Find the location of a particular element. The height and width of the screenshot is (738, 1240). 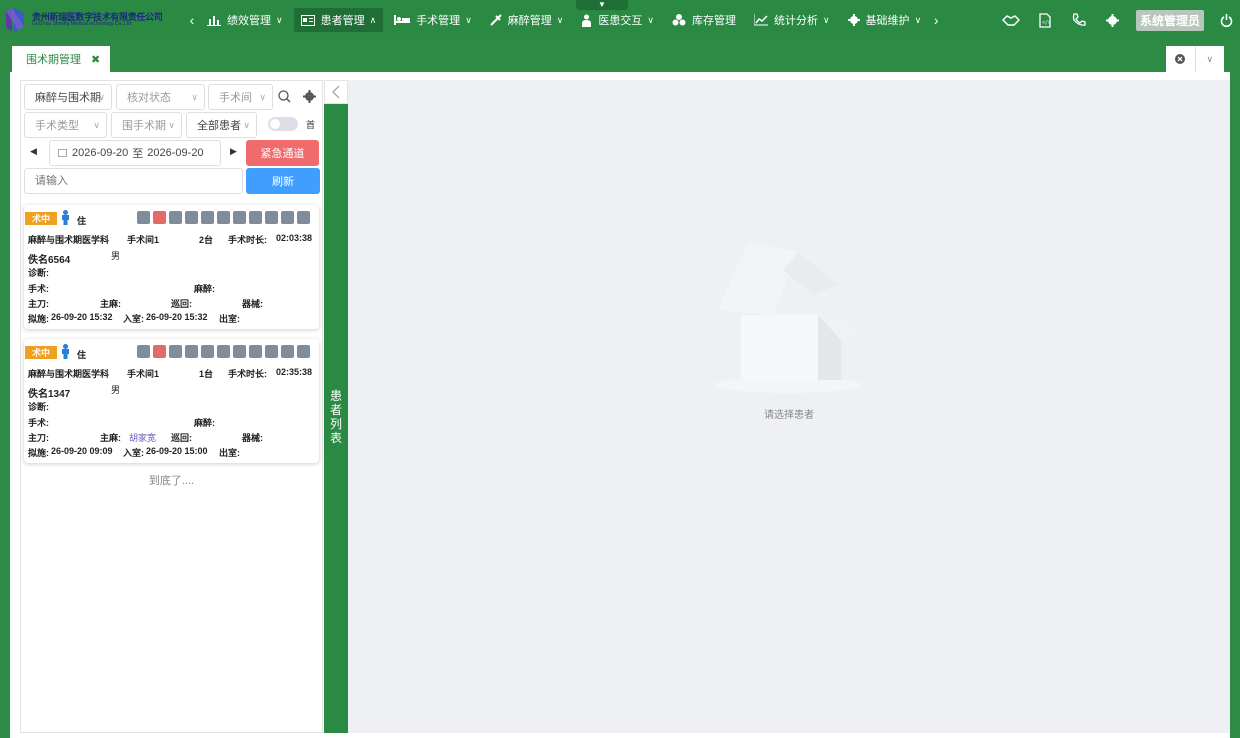

admin-user-label: 系统管理员 is located at coordinates (1169, 20).